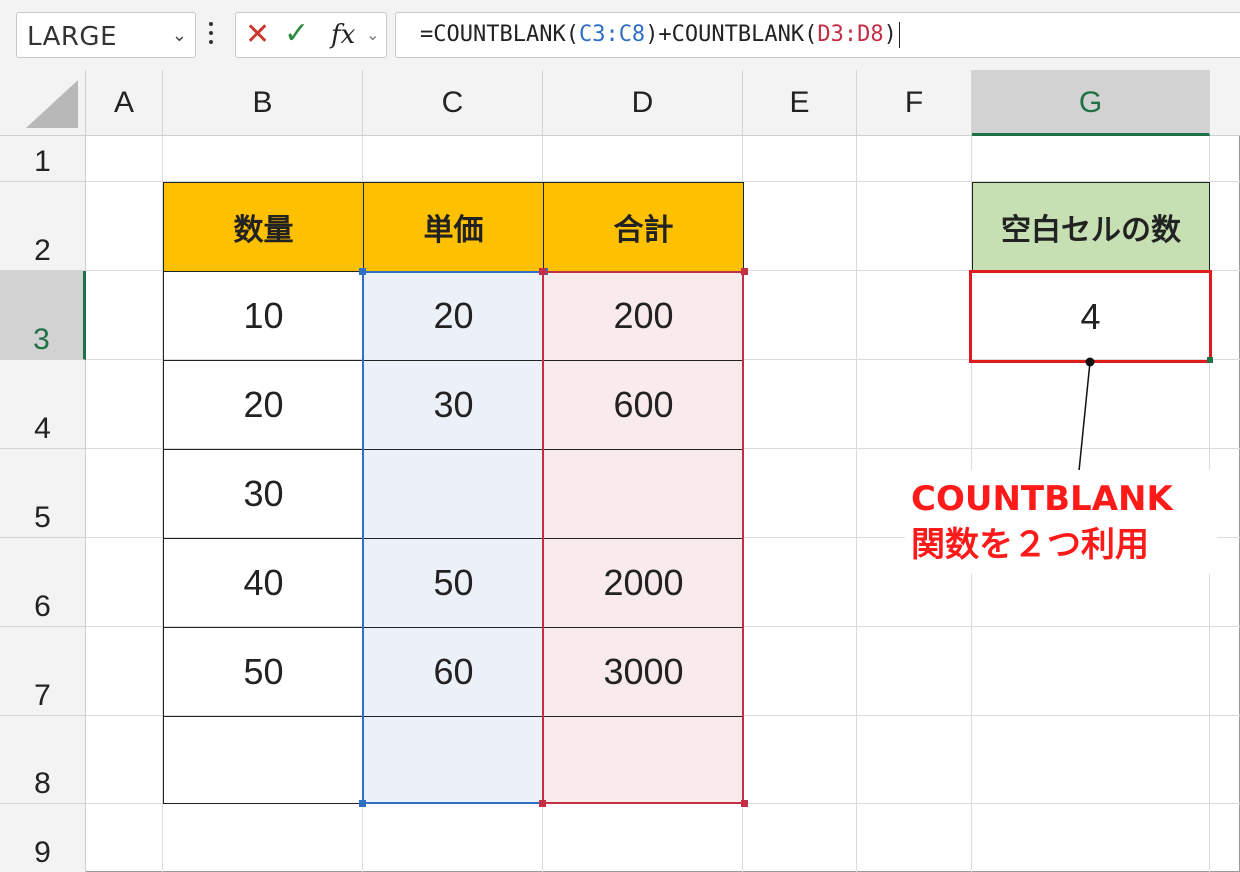  I want to click on row-header-3: 3, so click(43, 315).